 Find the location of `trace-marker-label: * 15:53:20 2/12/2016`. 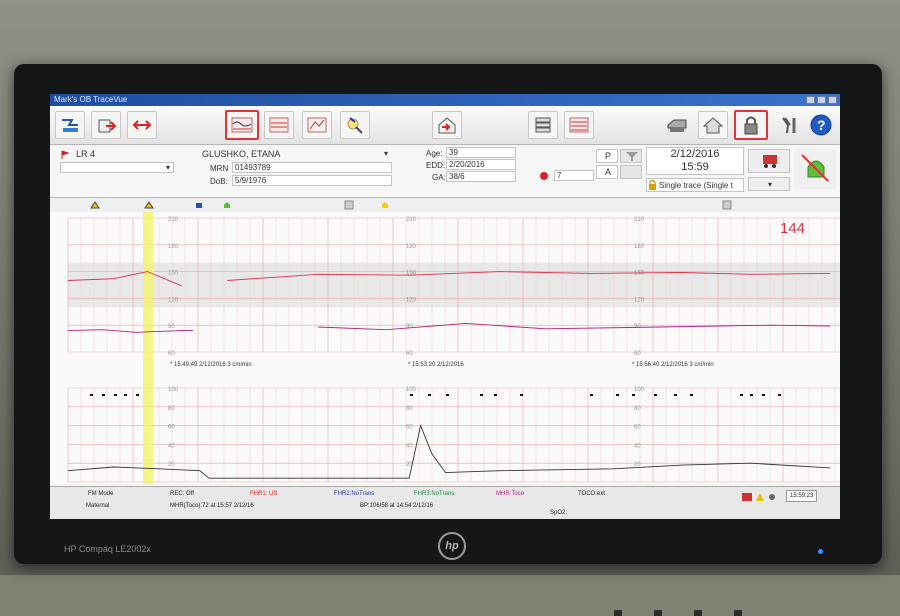

trace-marker-label: * 15:53:20 2/12/2016 is located at coordinates (436, 365).